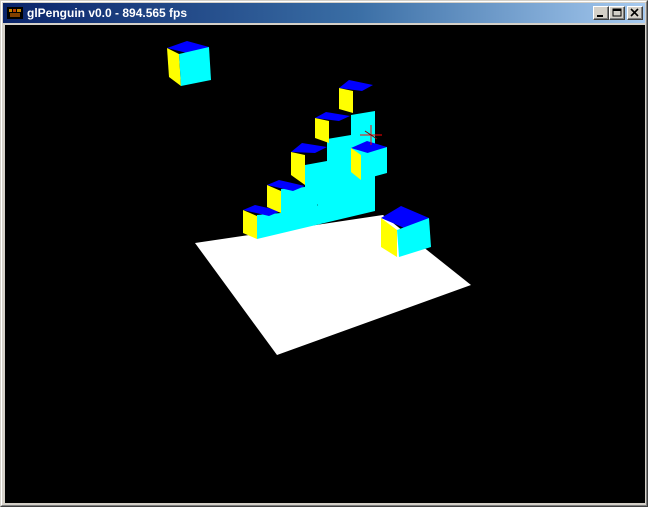 This screenshot has height=507, width=648. I want to click on close-button, so click(635, 13).